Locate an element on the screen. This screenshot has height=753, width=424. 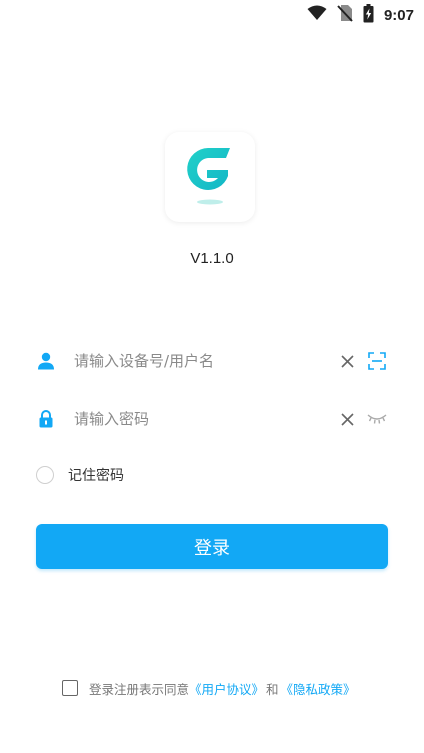
user-agreement-link: 《用户协议》 is located at coordinates (226, 688).